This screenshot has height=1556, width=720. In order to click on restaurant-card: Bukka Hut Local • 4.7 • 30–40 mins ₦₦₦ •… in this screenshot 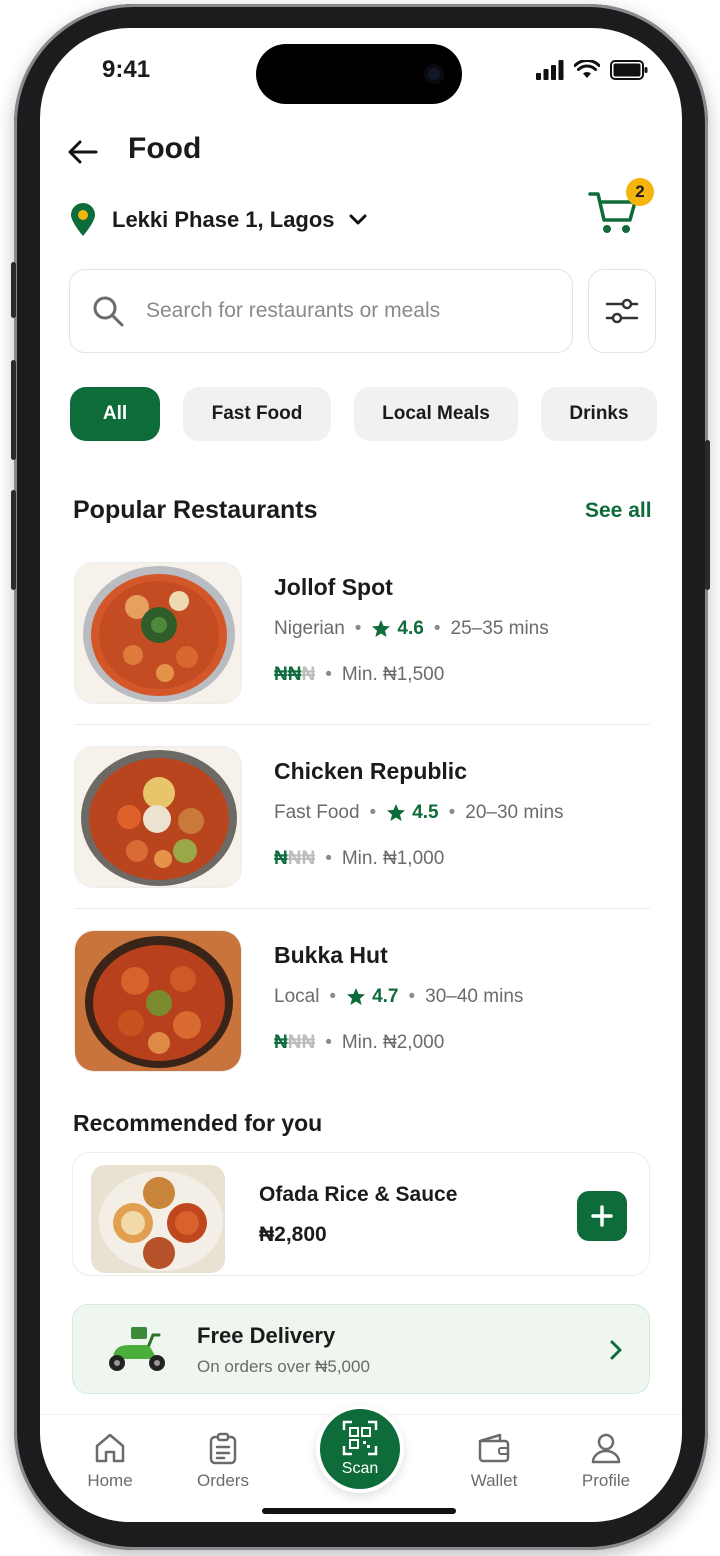, I will do `click(362, 1004)`.